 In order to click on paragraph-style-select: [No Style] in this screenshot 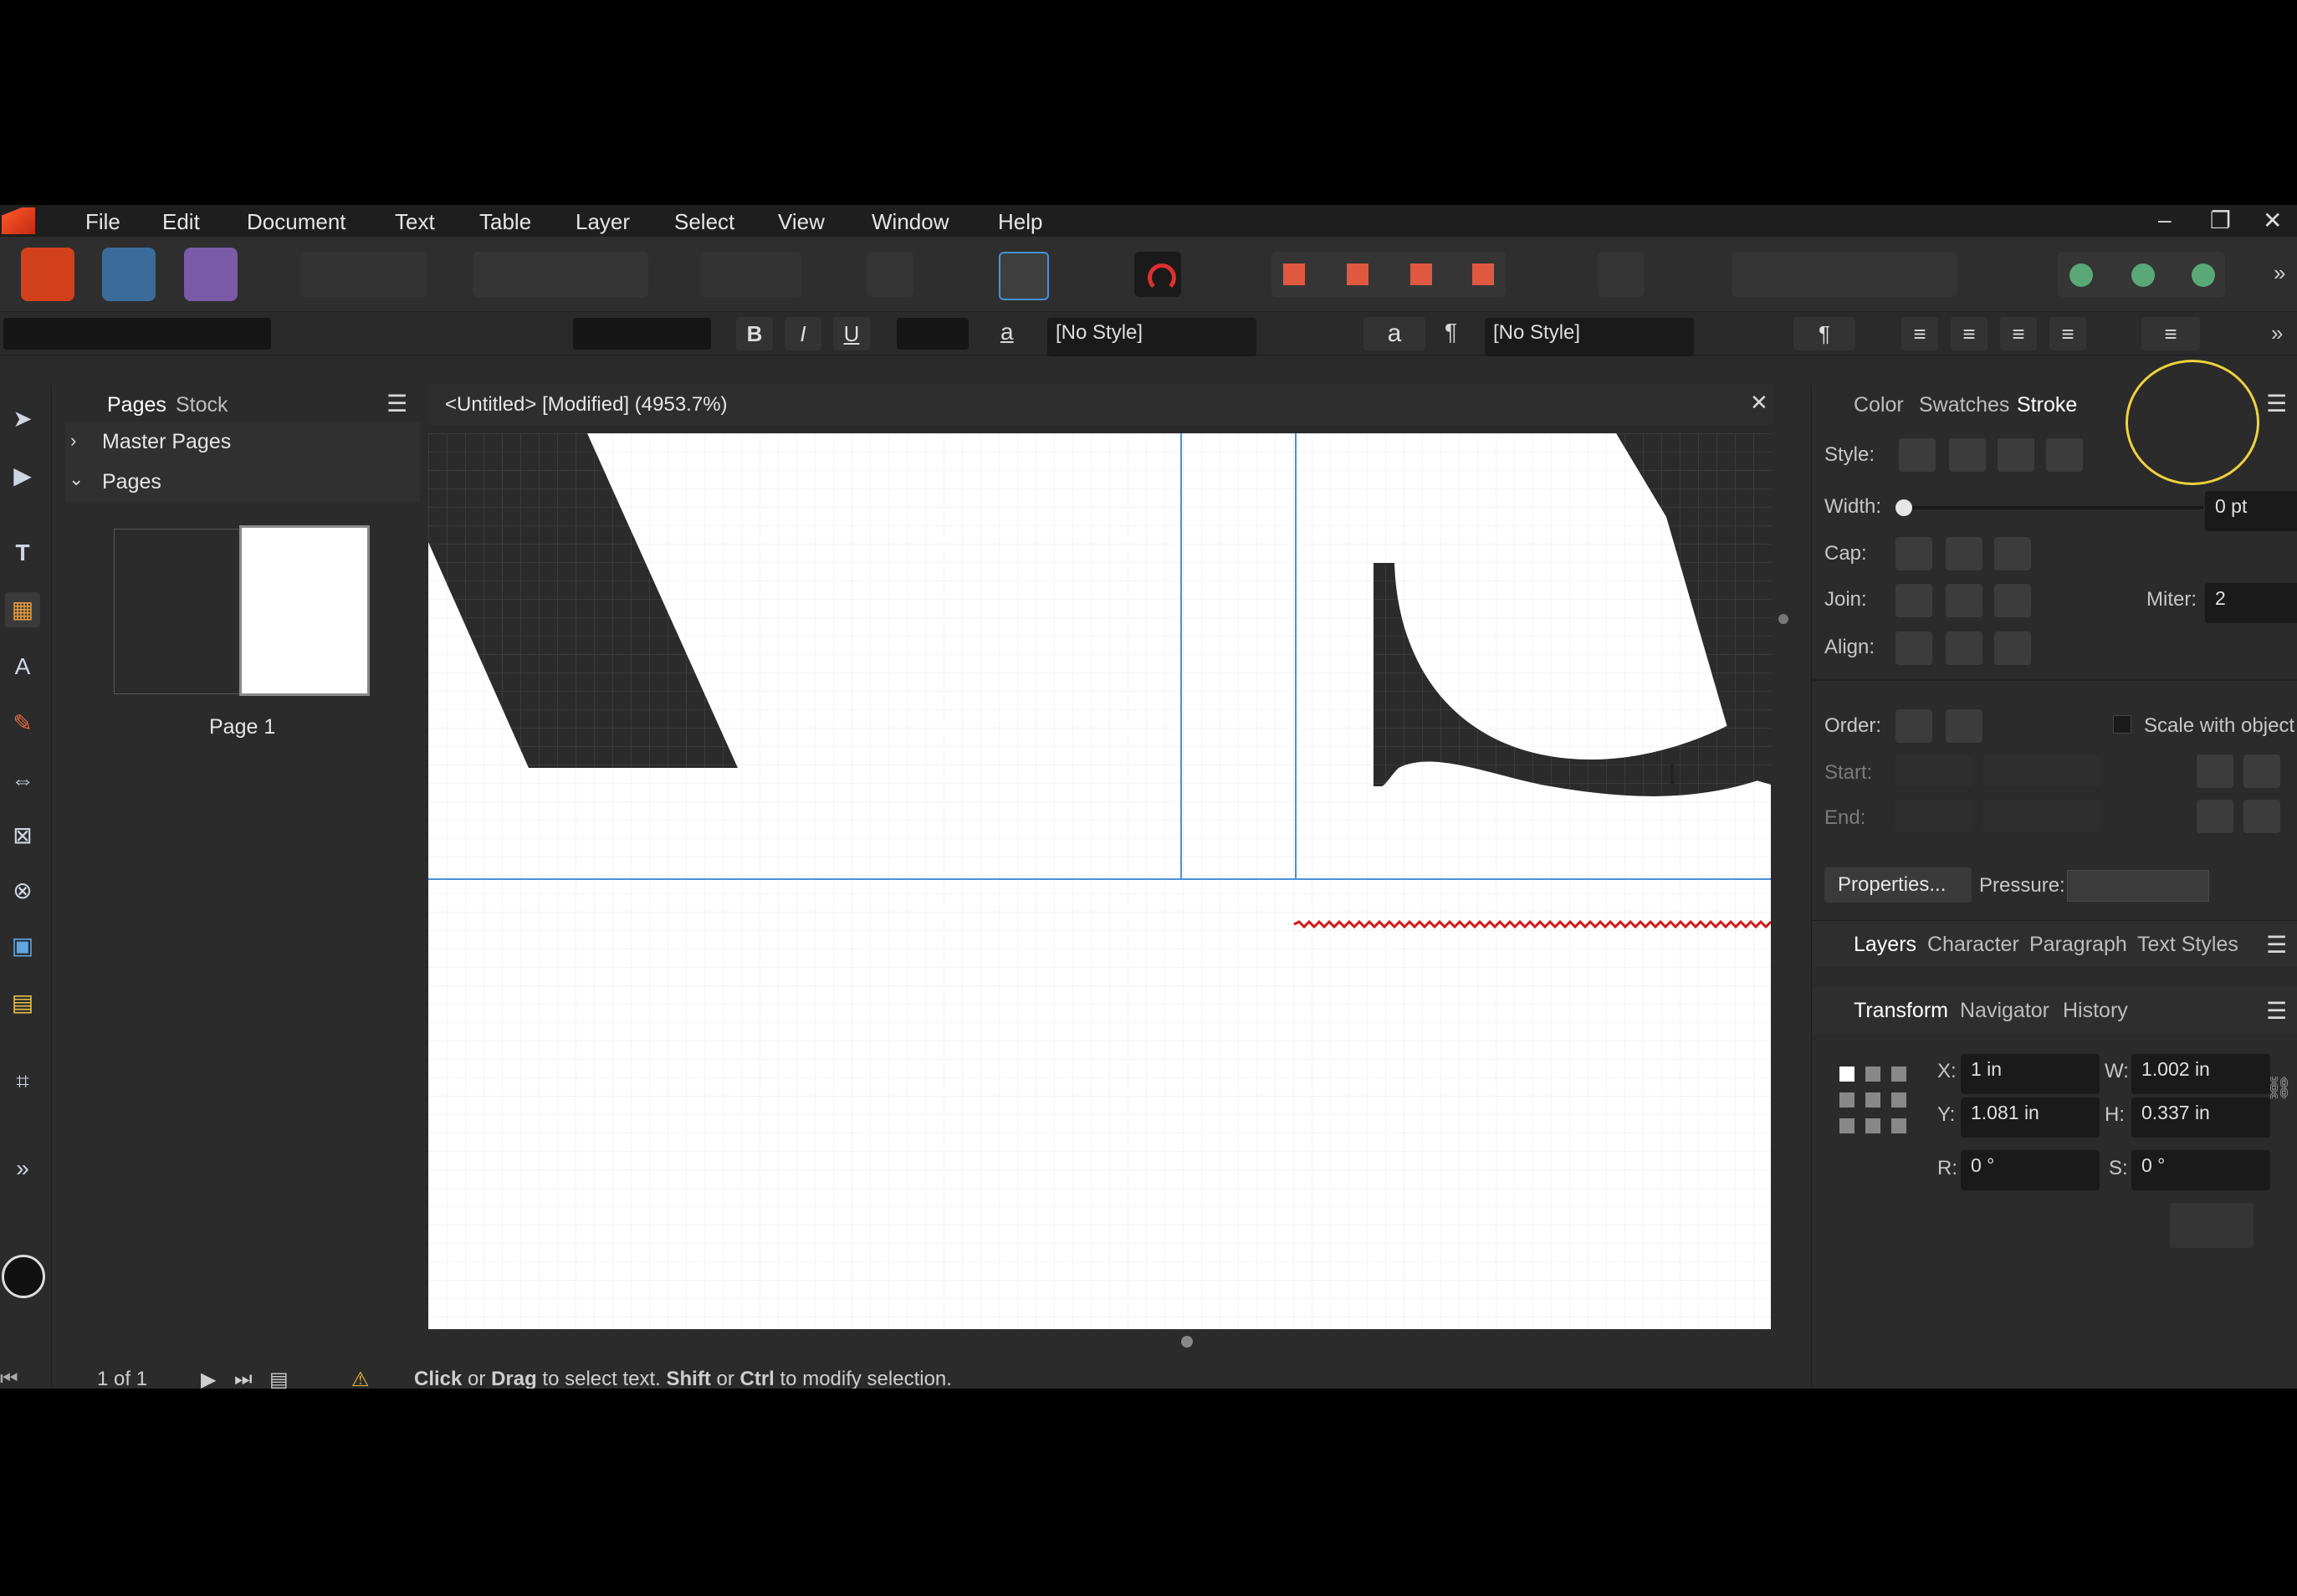, I will do `click(1589, 337)`.